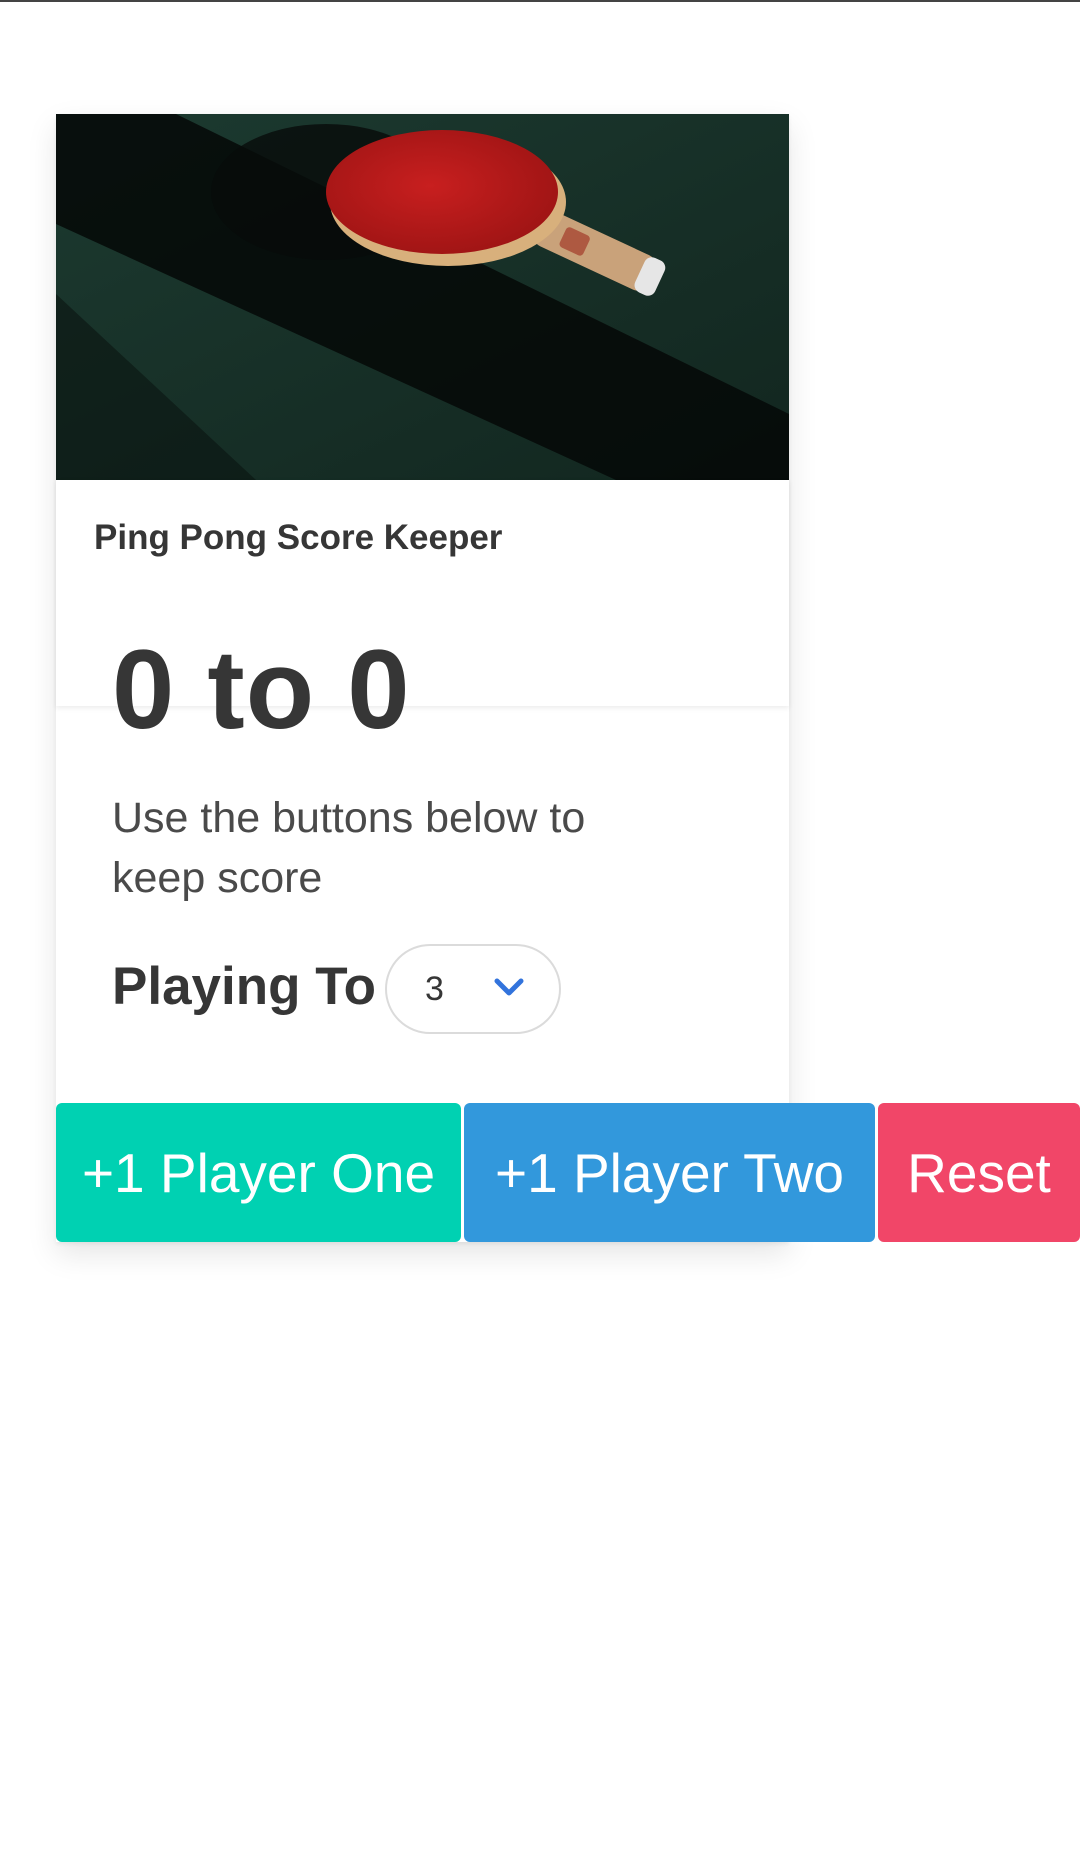 The width and height of the screenshot is (1080, 1874). What do you see at coordinates (258, 1172) in the screenshot?
I see `player-one-button: +1 Player One` at bounding box center [258, 1172].